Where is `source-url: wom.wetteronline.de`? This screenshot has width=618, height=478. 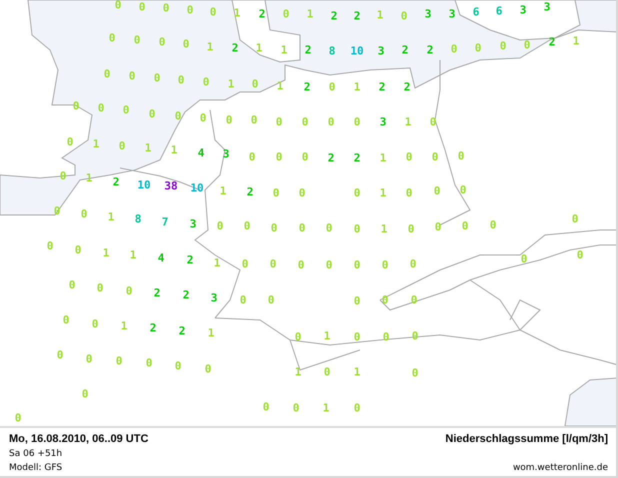 source-url: wom.wetteronline.de is located at coordinates (560, 468).